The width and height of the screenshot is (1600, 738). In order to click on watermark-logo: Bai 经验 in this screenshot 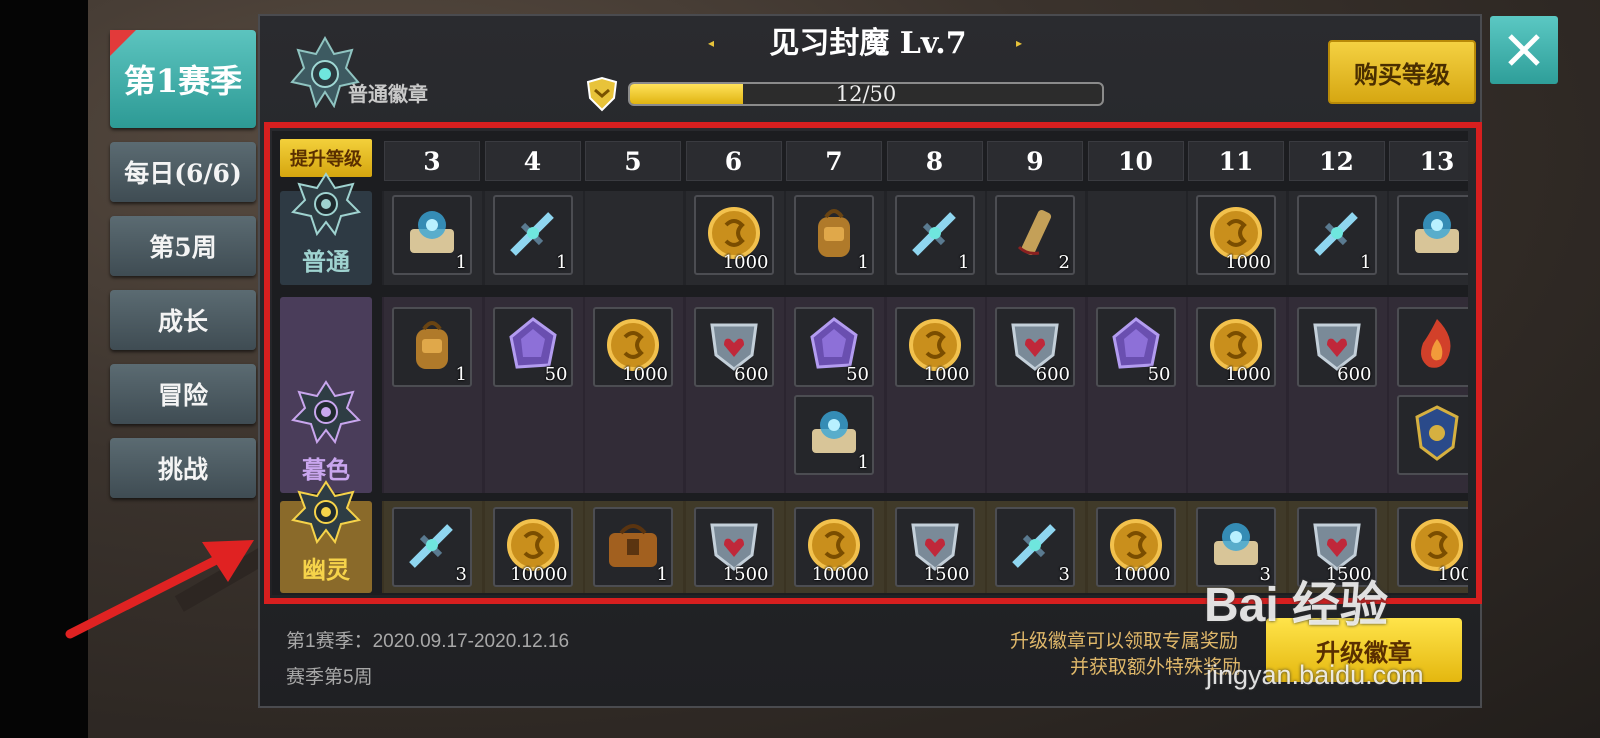, I will do `click(1296, 605)`.